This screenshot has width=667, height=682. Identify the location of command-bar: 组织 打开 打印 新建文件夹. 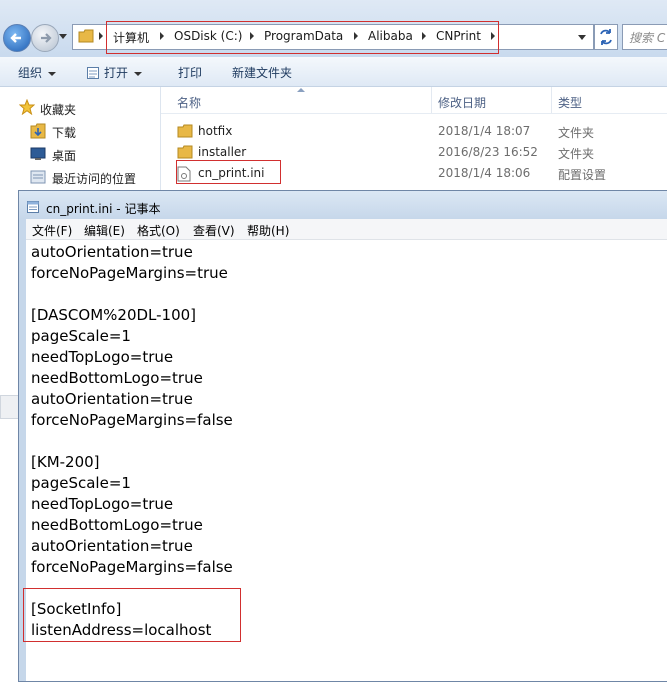
(333, 72).